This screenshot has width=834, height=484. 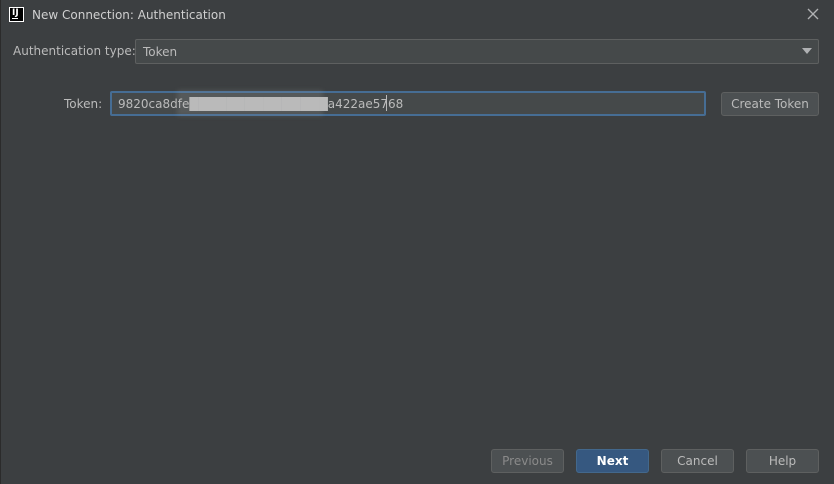 I want to click on authentication-type-label: Authentication type:, so click(x=74, y=51).